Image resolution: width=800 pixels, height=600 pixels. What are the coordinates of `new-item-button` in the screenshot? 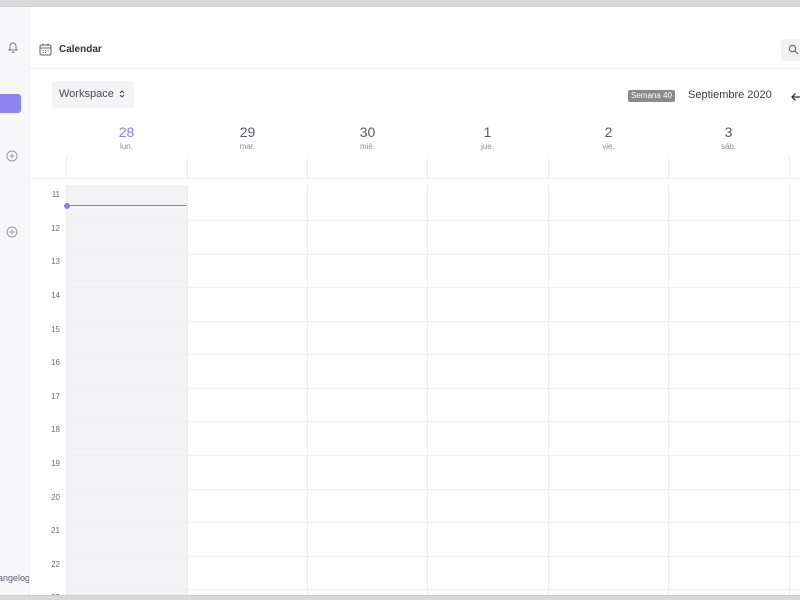 It's located at (10, 103).